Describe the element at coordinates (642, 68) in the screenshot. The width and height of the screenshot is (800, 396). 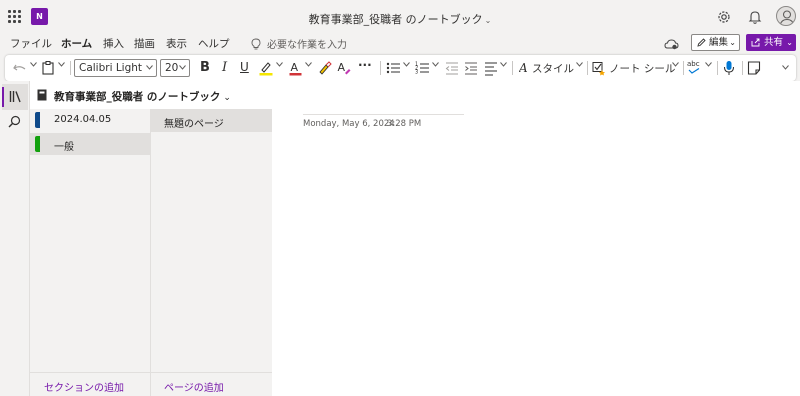
I see `tags-button: ノート シール` at that location.